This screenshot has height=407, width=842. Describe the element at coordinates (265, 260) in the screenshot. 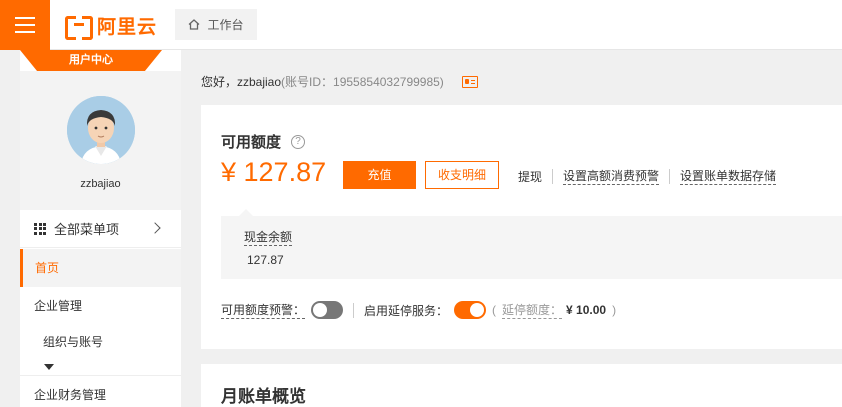

I see `cash-balance-value: 127.87` at that location.